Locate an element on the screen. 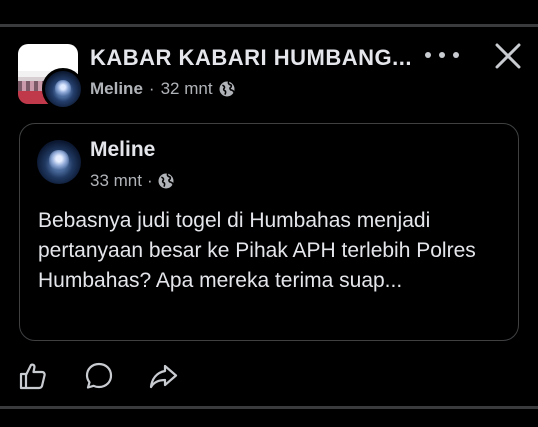 The width and height of the screenshot is (538, 427). shared-post-author: Meline is located at coordinates (122, 150).